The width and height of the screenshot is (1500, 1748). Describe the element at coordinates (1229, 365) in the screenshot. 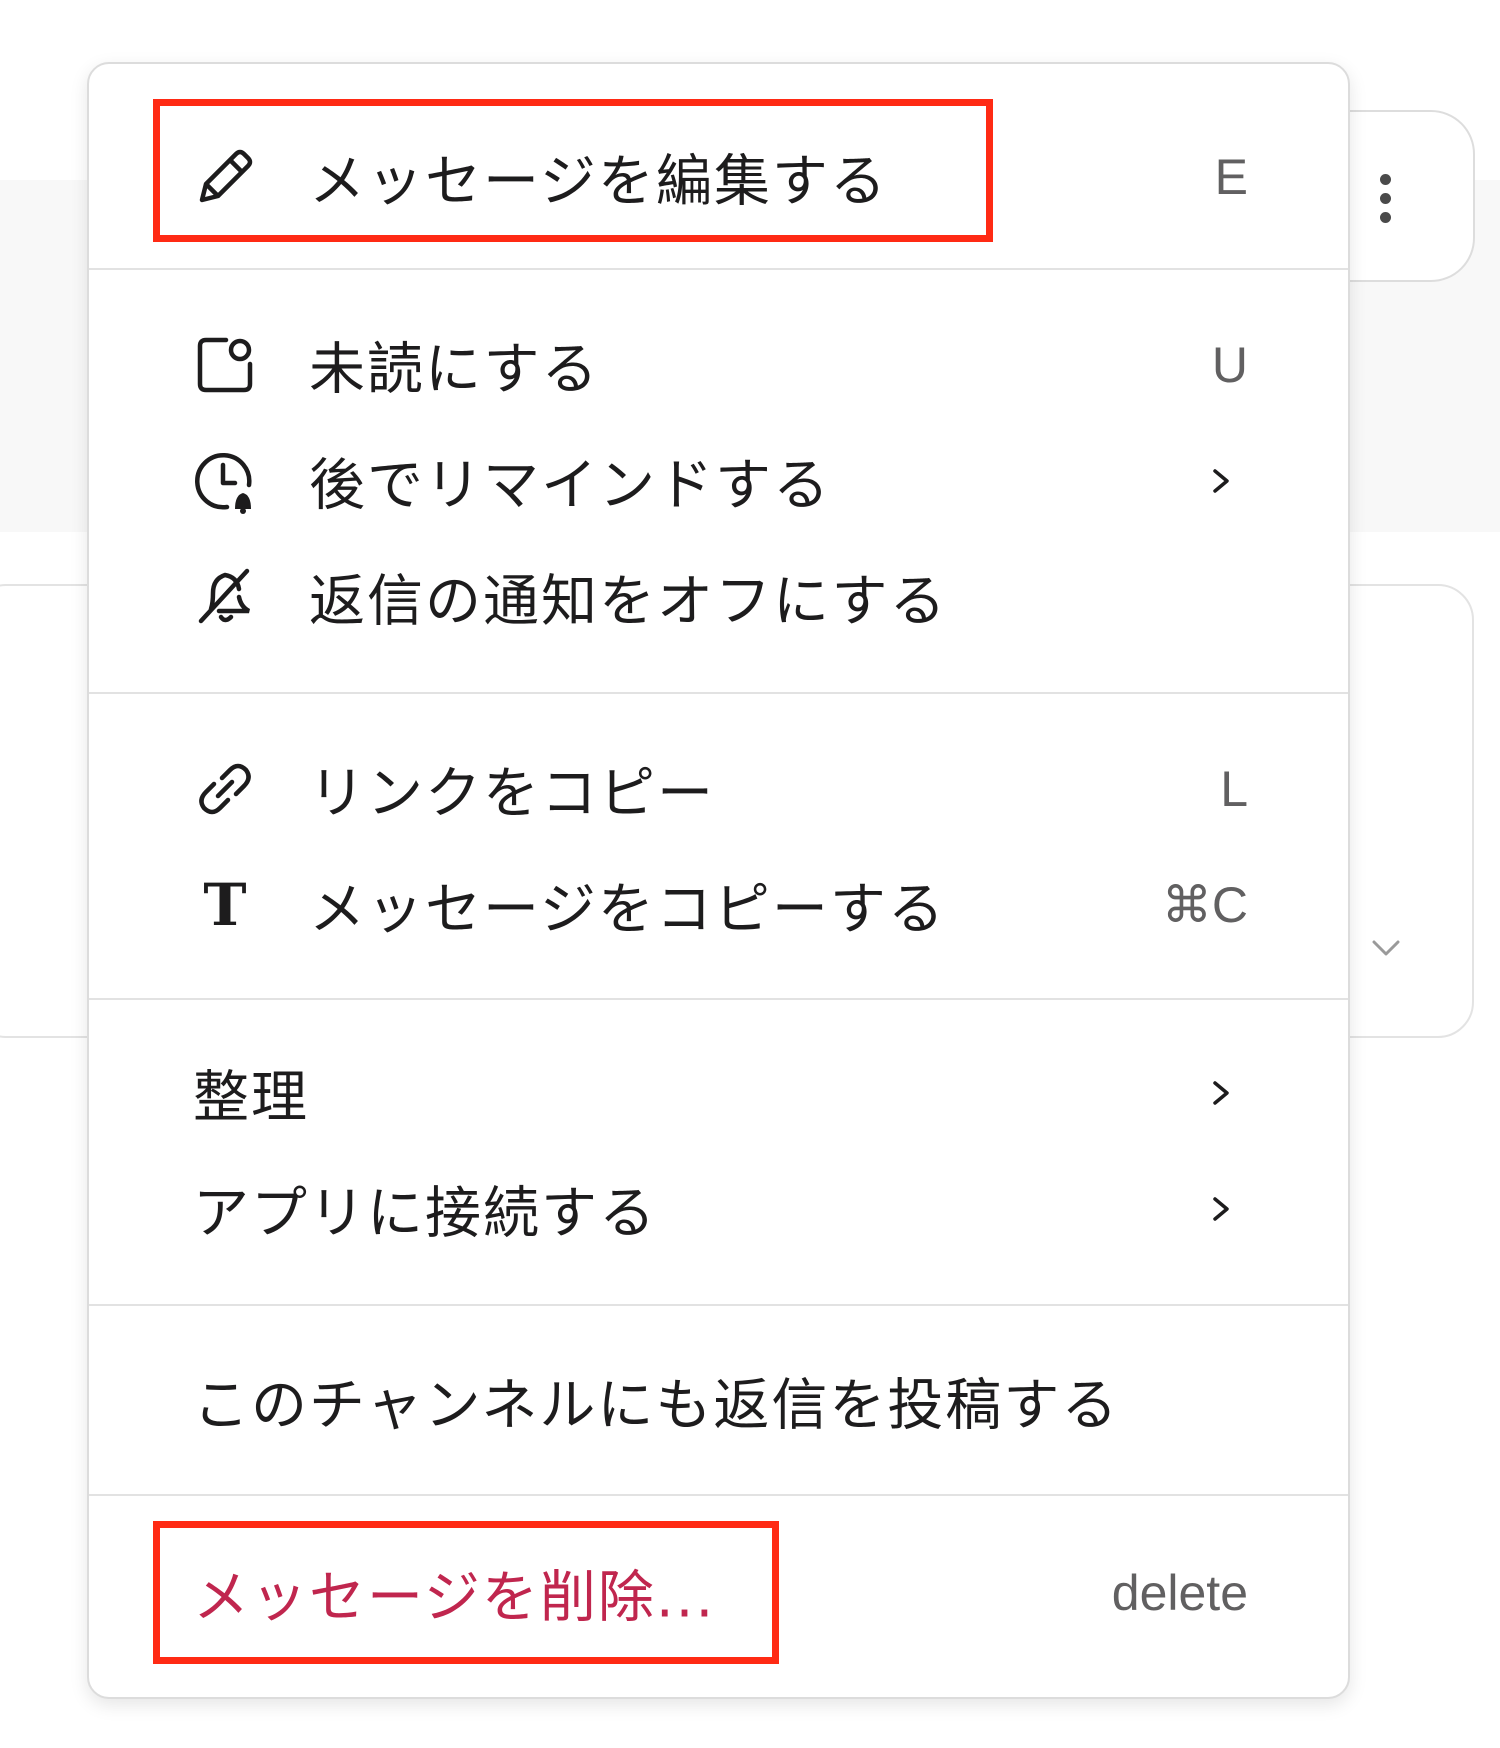

I see `shortcut-hint: U` at that location.